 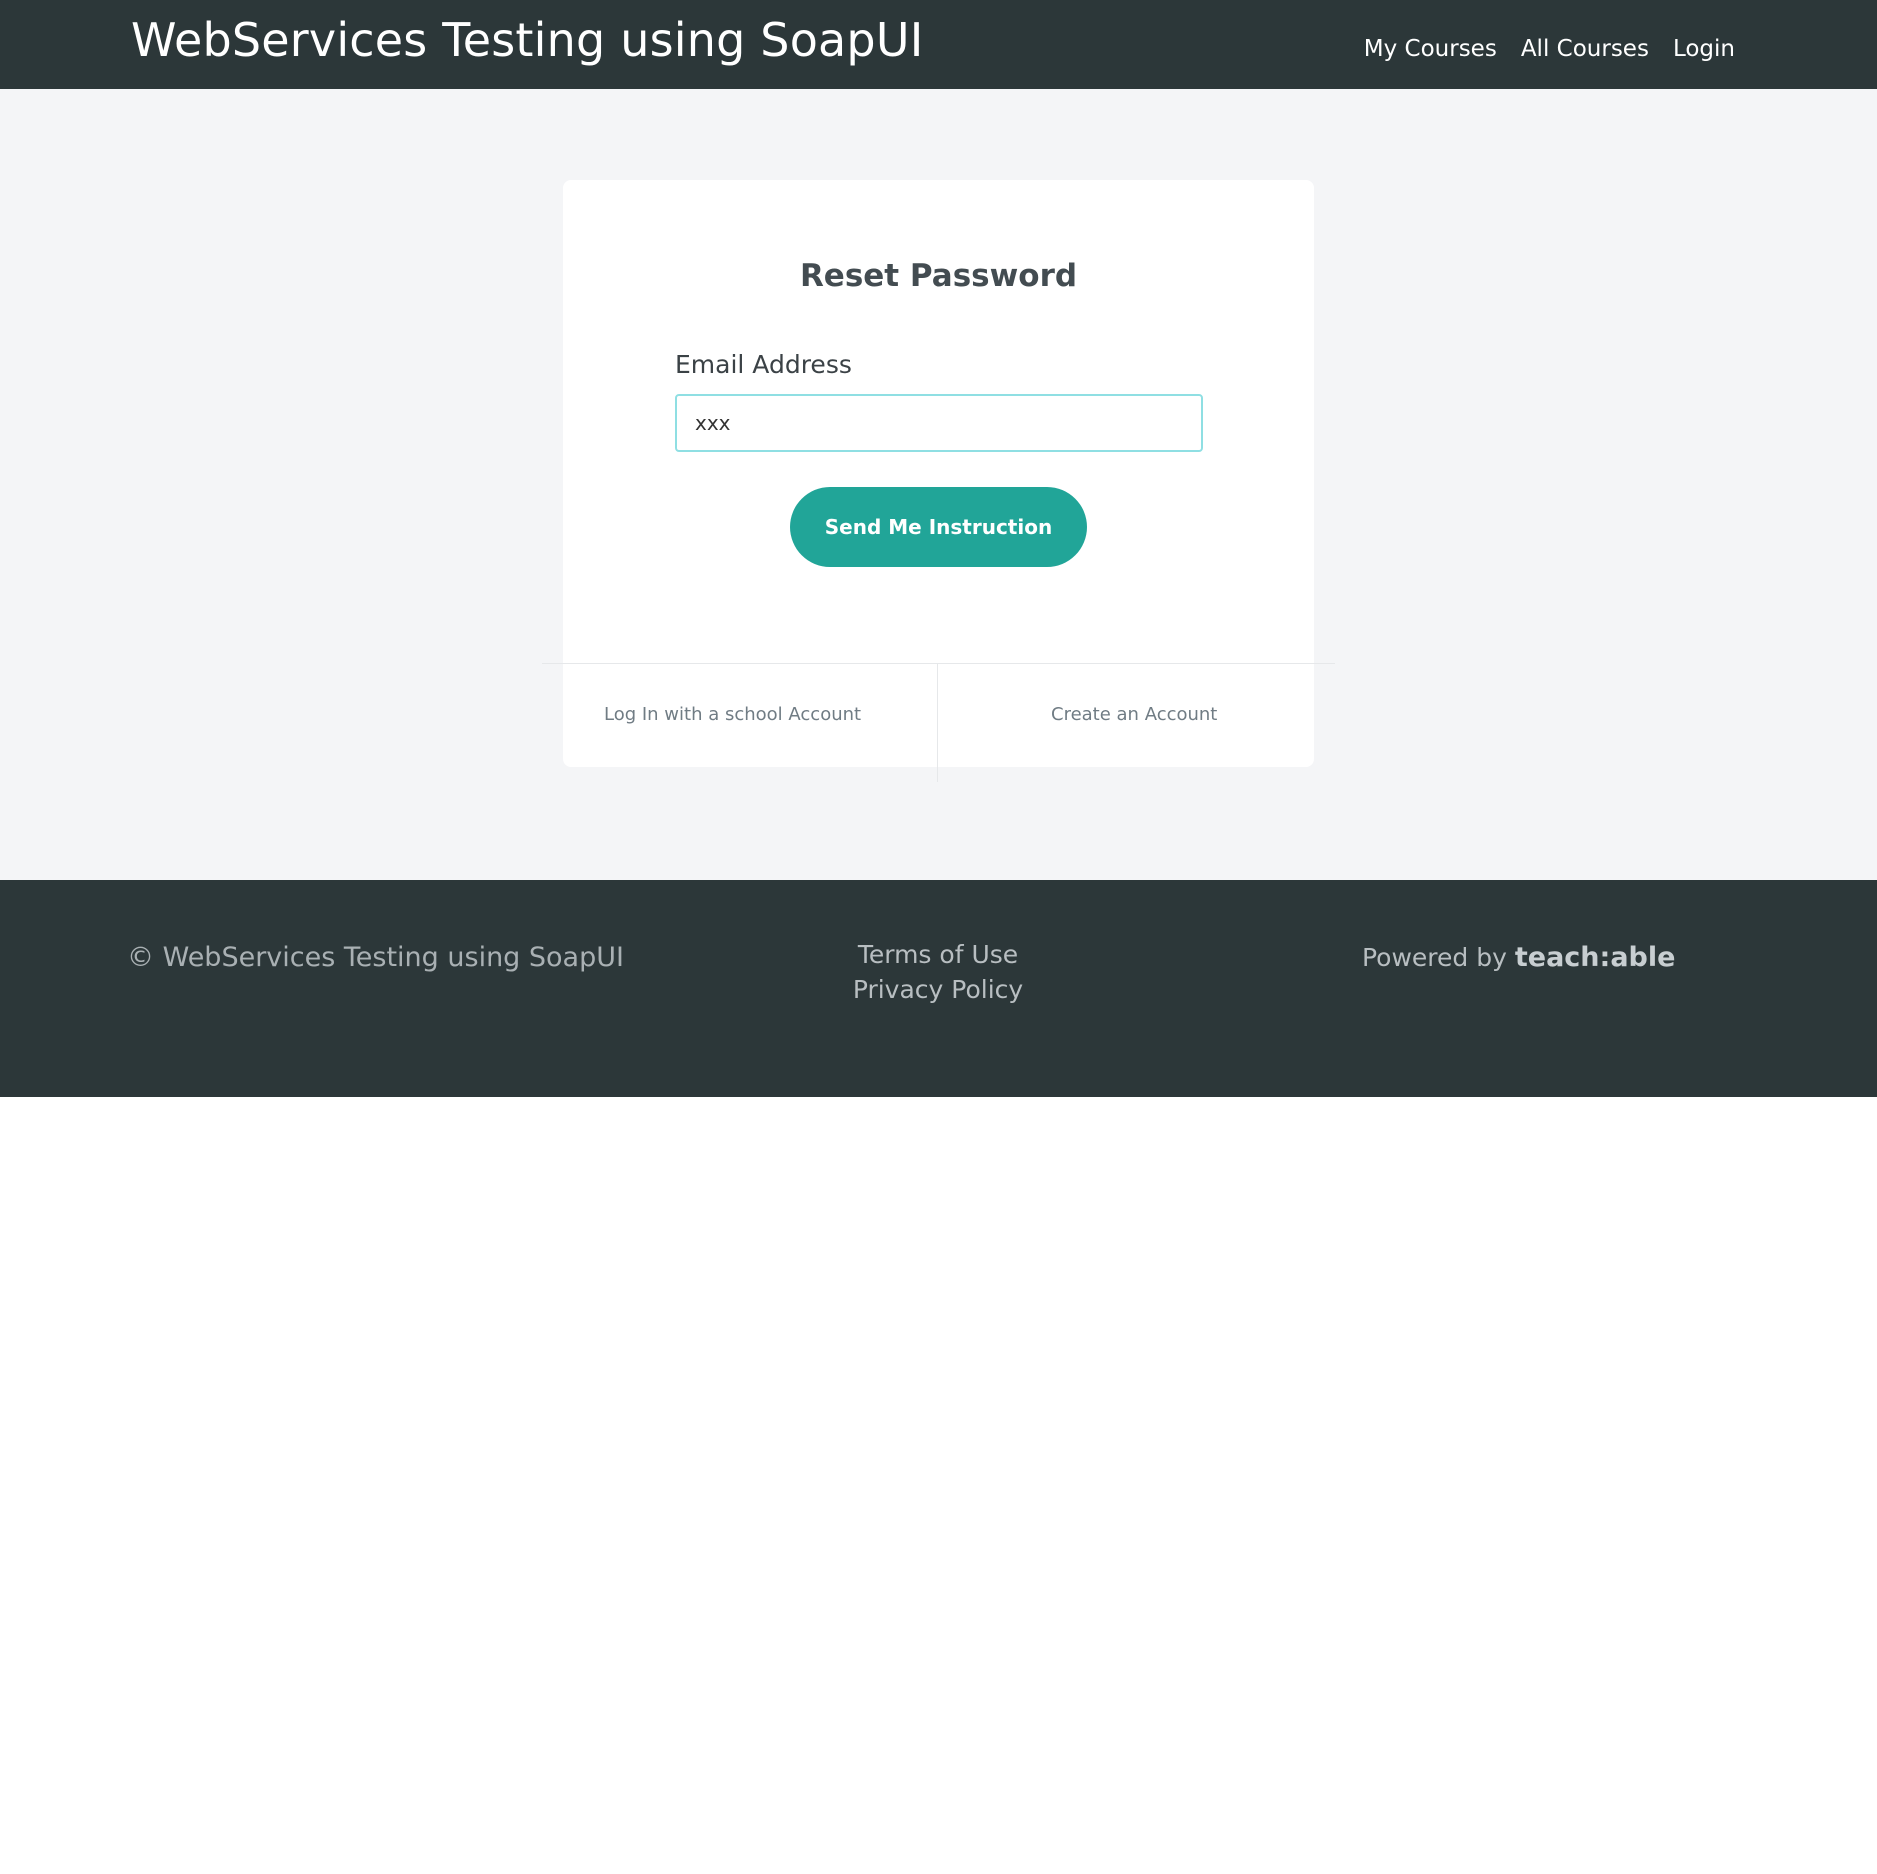 I want to click on powered-by-link: Powered by teach:able, so click(x=1518, y=957).